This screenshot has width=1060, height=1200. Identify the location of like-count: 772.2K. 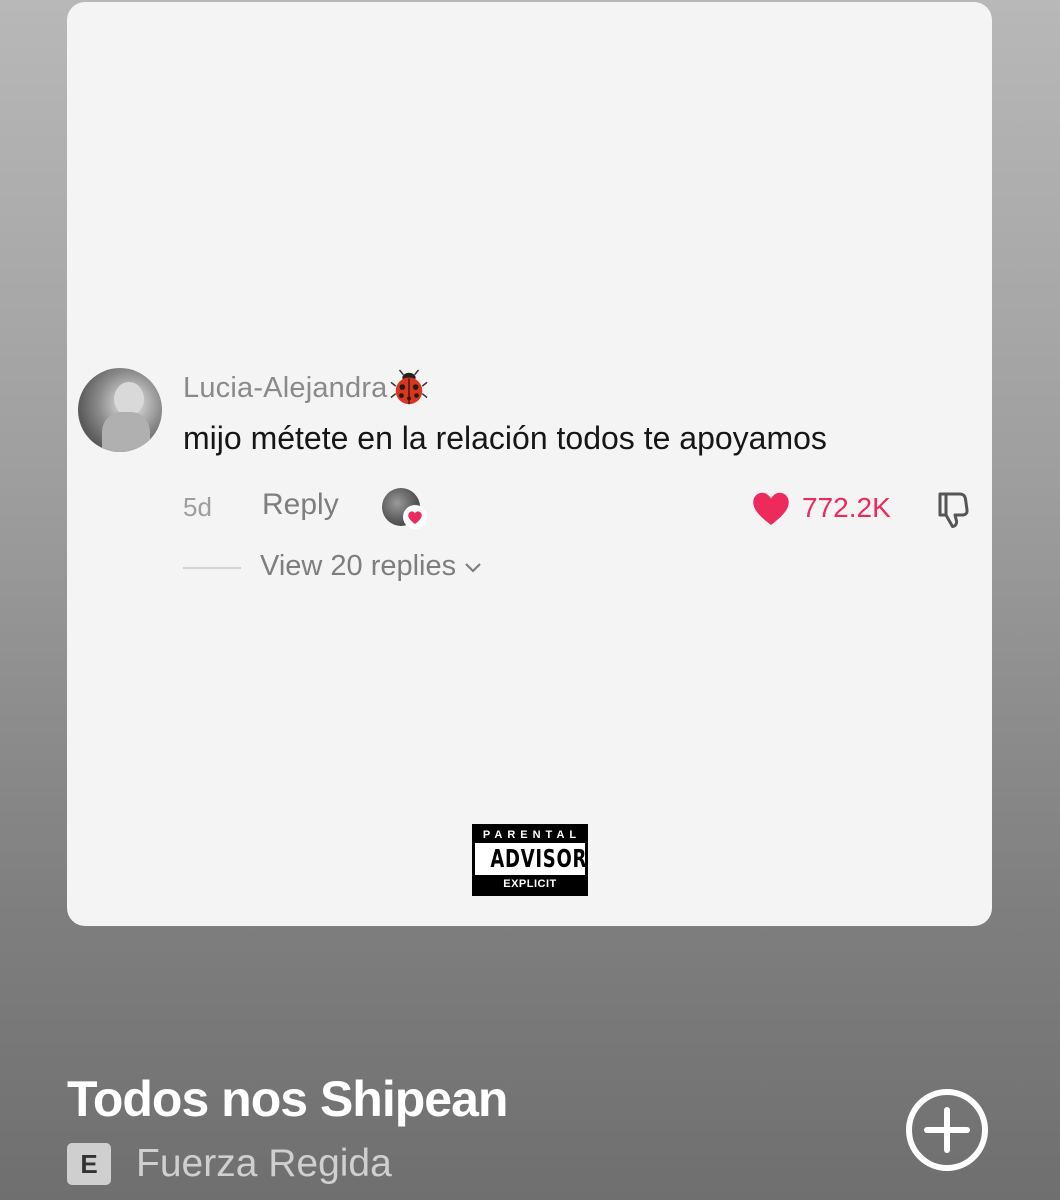
(846, 507).